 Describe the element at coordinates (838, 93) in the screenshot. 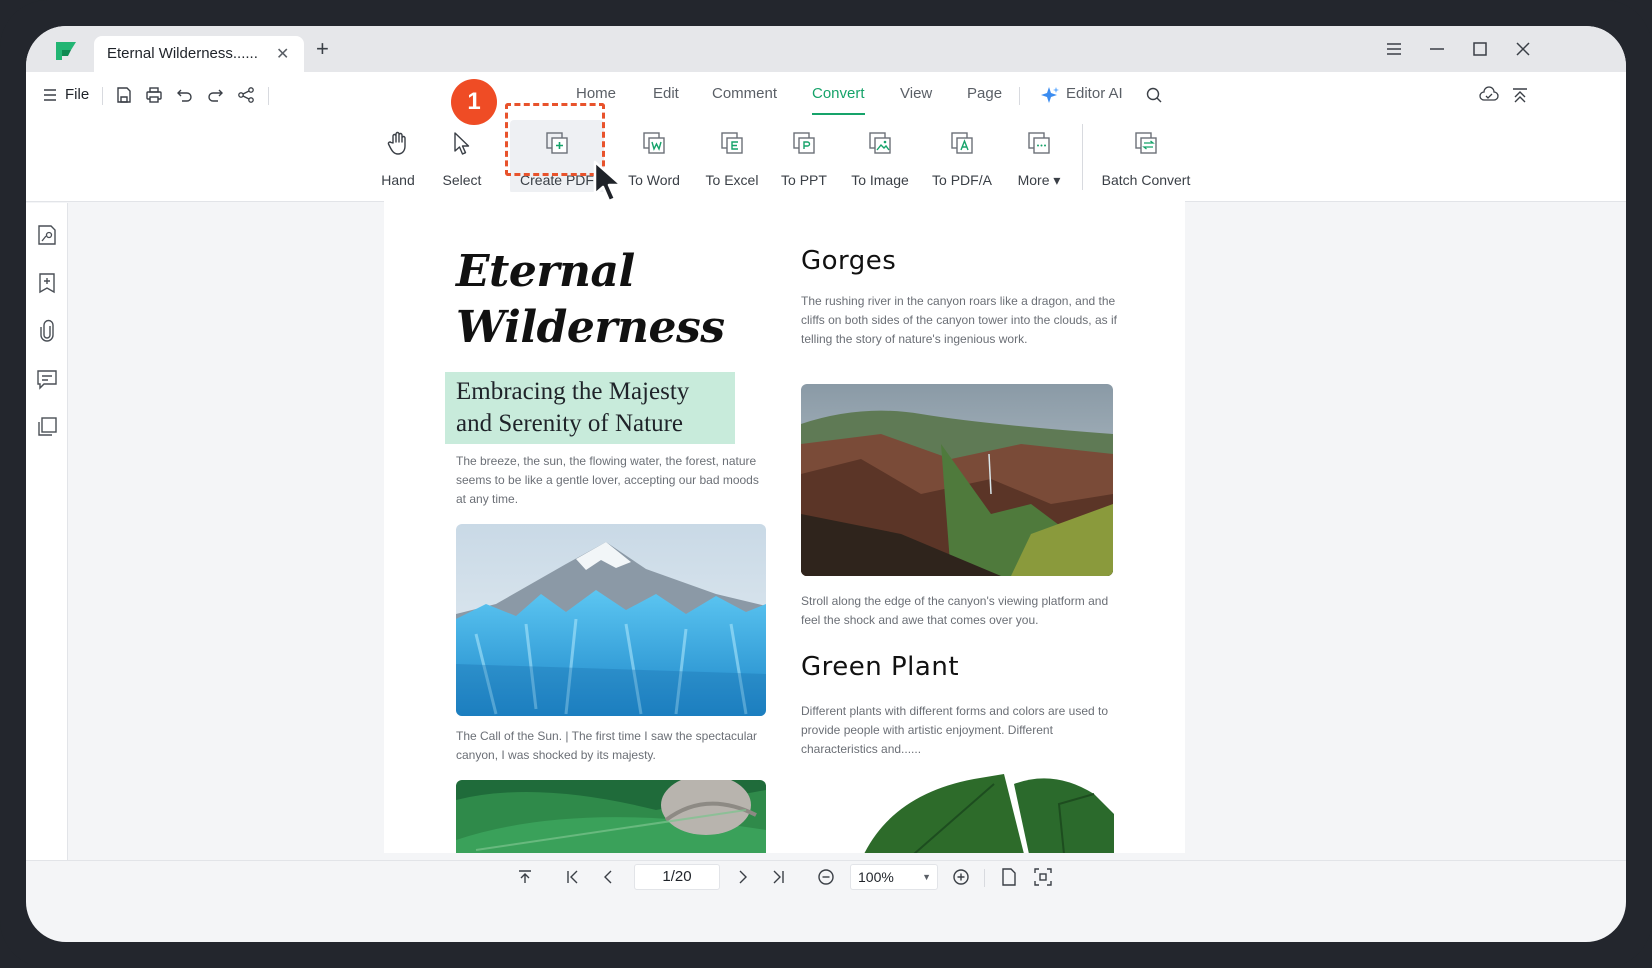

I see `tab-convert: Convert` at that location.